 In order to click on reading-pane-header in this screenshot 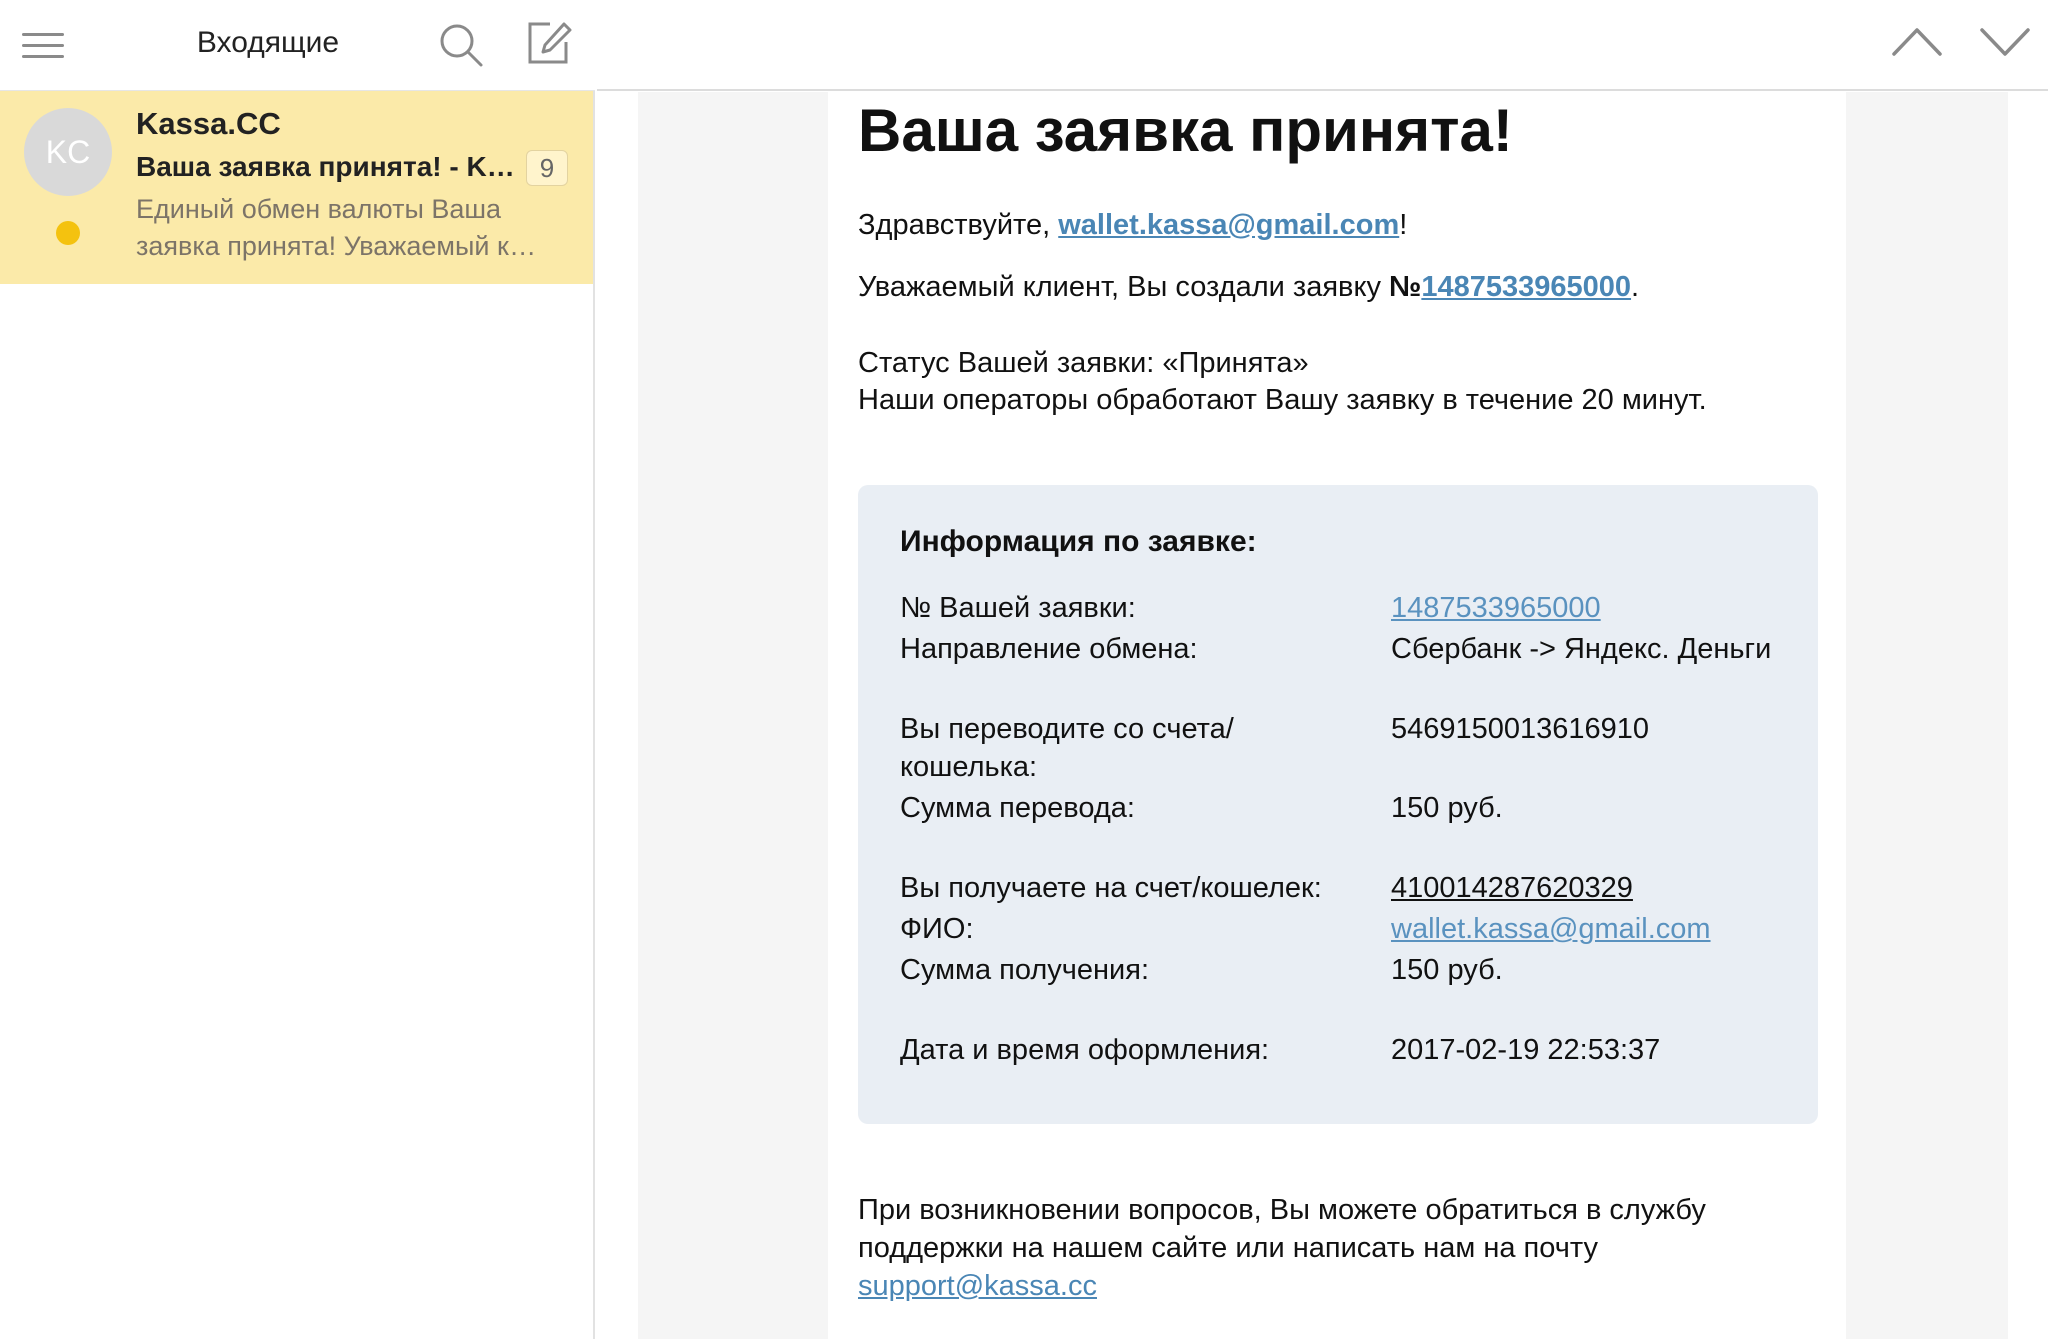, I will do `click(1322, 45)`.